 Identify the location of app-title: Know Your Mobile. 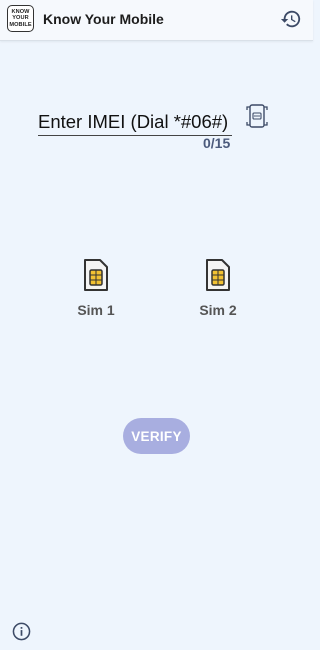
(103, 19).